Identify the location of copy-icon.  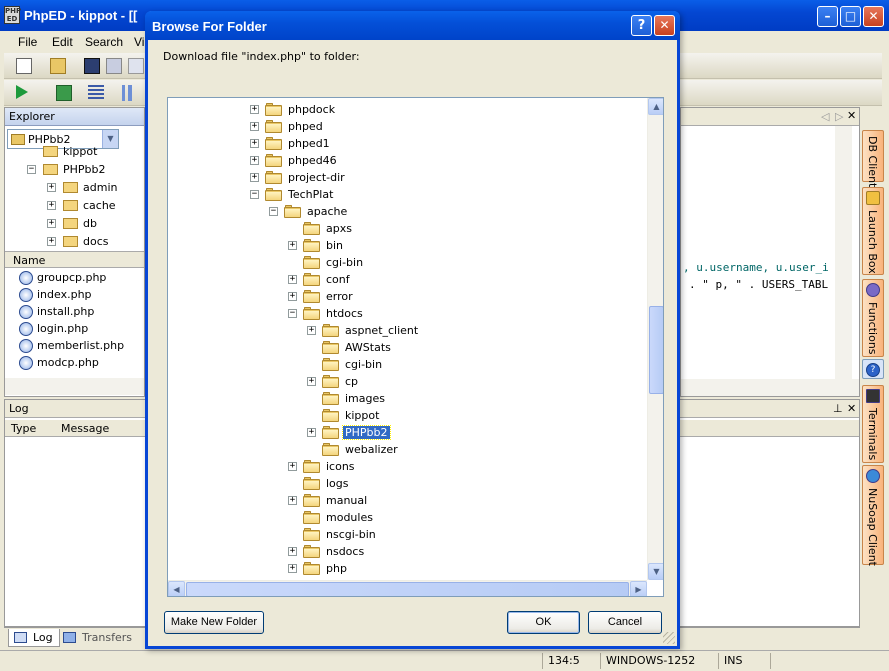
(136, 66).